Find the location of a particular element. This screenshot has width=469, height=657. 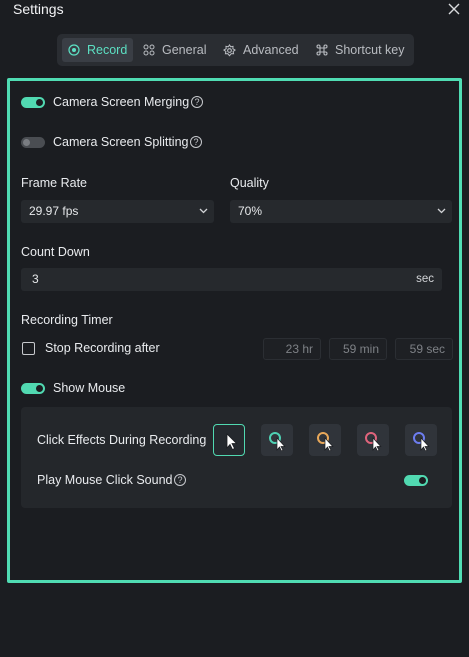

quality-select: 70% is located at coordinates (341, 211).